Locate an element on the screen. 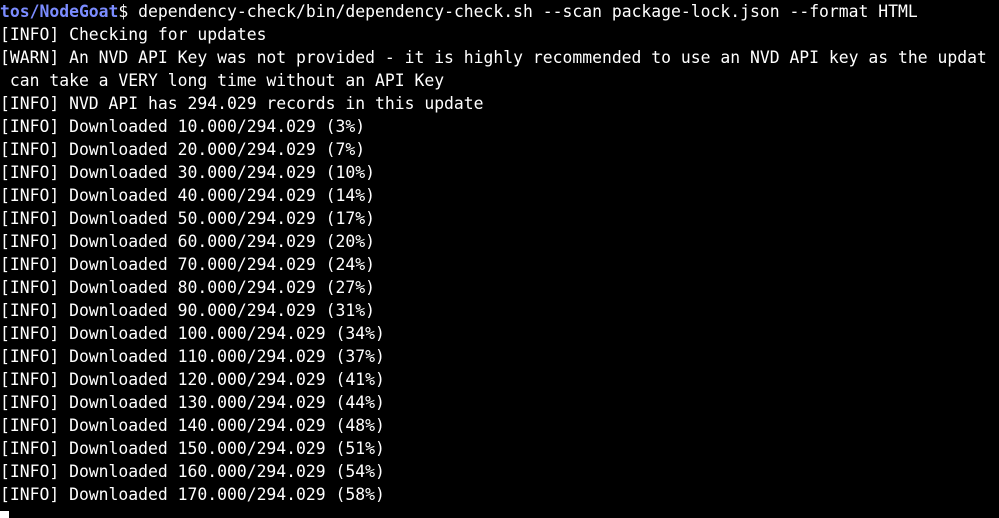  cursor-line is located at coordinates (499, 512).